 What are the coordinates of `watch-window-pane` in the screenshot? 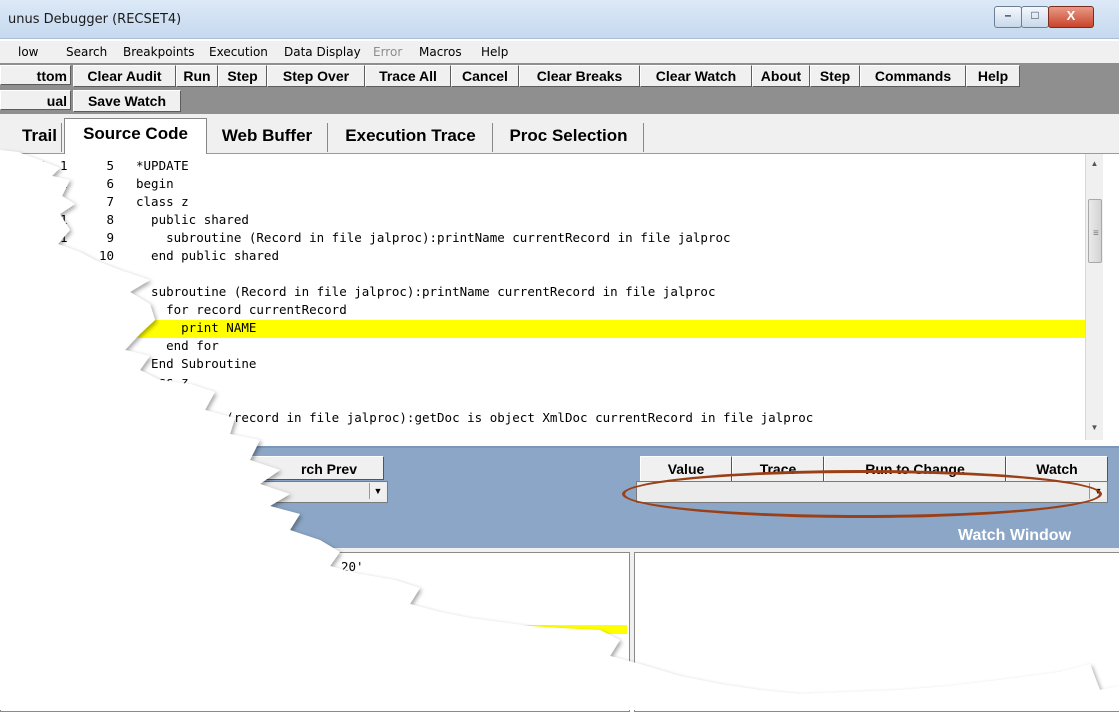 It's located at (876, 632).